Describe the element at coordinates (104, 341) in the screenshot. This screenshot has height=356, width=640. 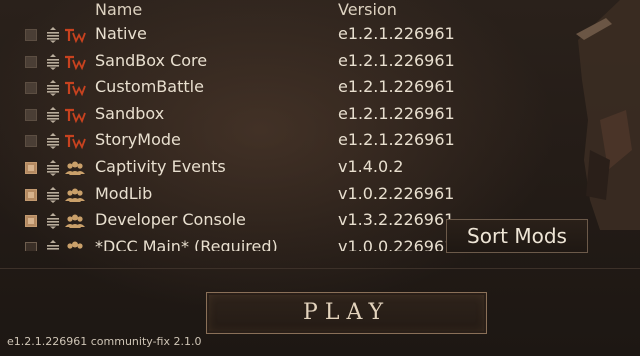
I see `launcher-version-label: e1.2.1.226961 community-fix 2.1.0` at that location.